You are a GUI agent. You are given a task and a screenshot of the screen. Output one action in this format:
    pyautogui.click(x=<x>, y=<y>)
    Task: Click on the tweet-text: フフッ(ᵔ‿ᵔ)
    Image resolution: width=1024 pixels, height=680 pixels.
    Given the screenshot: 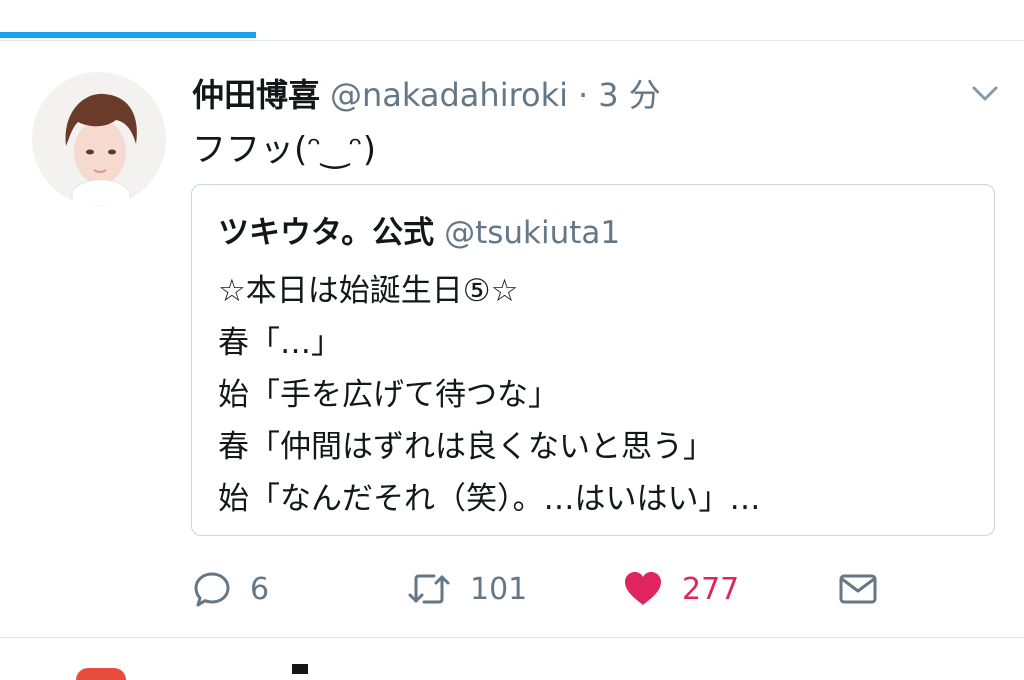 What is the action you would take?
    pyautogui.click(x=284, y=150)
    